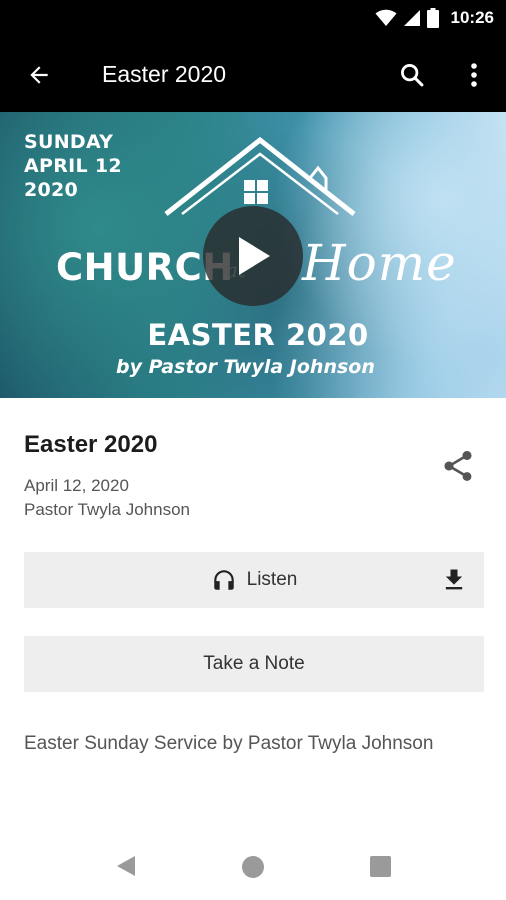 The width and height of the screenshot is (506, 900). What do you see at coordinates (51, 190) in the screenshot?
I see `banner-date-year: 2020` at bounding box center [51, 190].